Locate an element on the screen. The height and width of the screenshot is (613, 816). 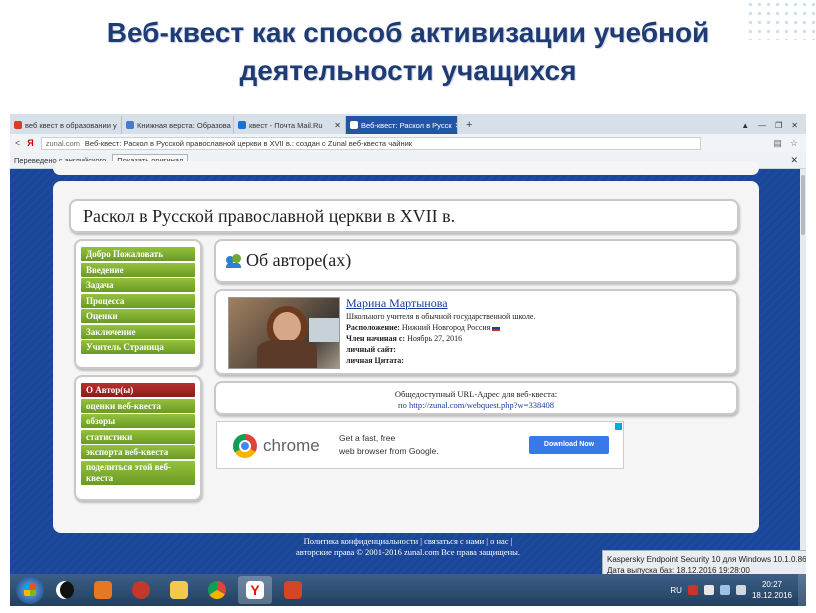
new-tab-button: + is located at coordinates (469, 125).